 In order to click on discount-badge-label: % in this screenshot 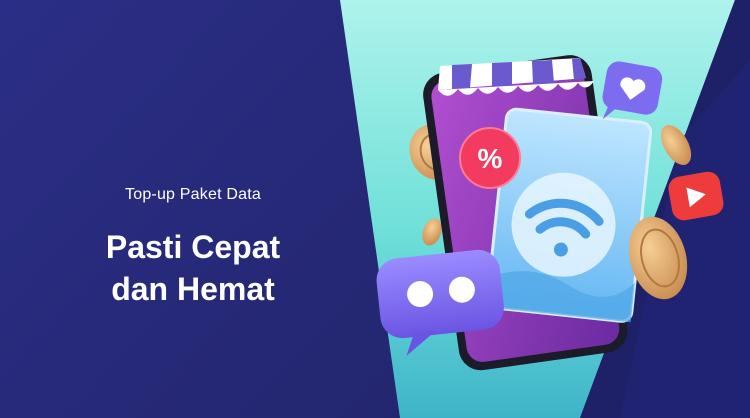, I will do `click(490, 158)`.